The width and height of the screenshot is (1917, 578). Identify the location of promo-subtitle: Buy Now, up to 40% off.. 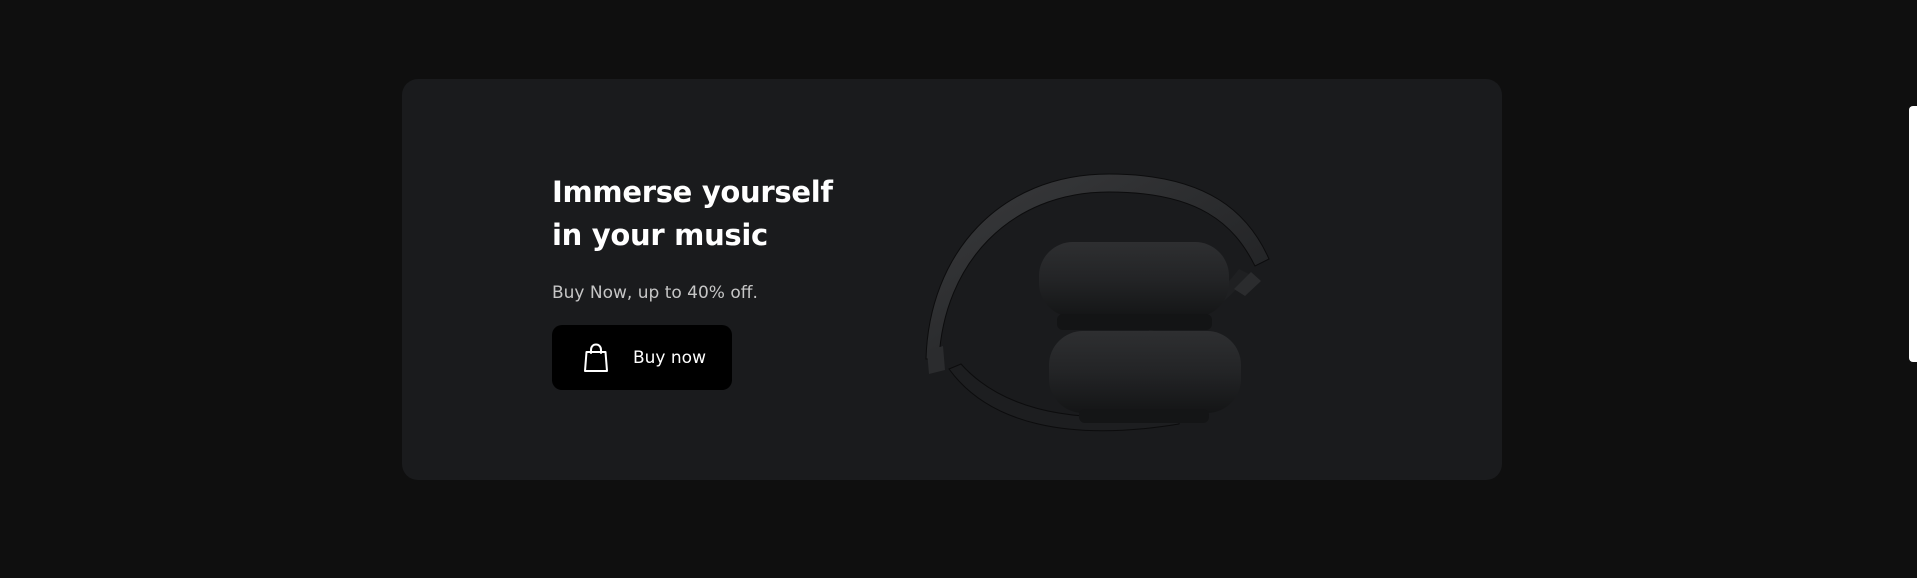
(655, 293).